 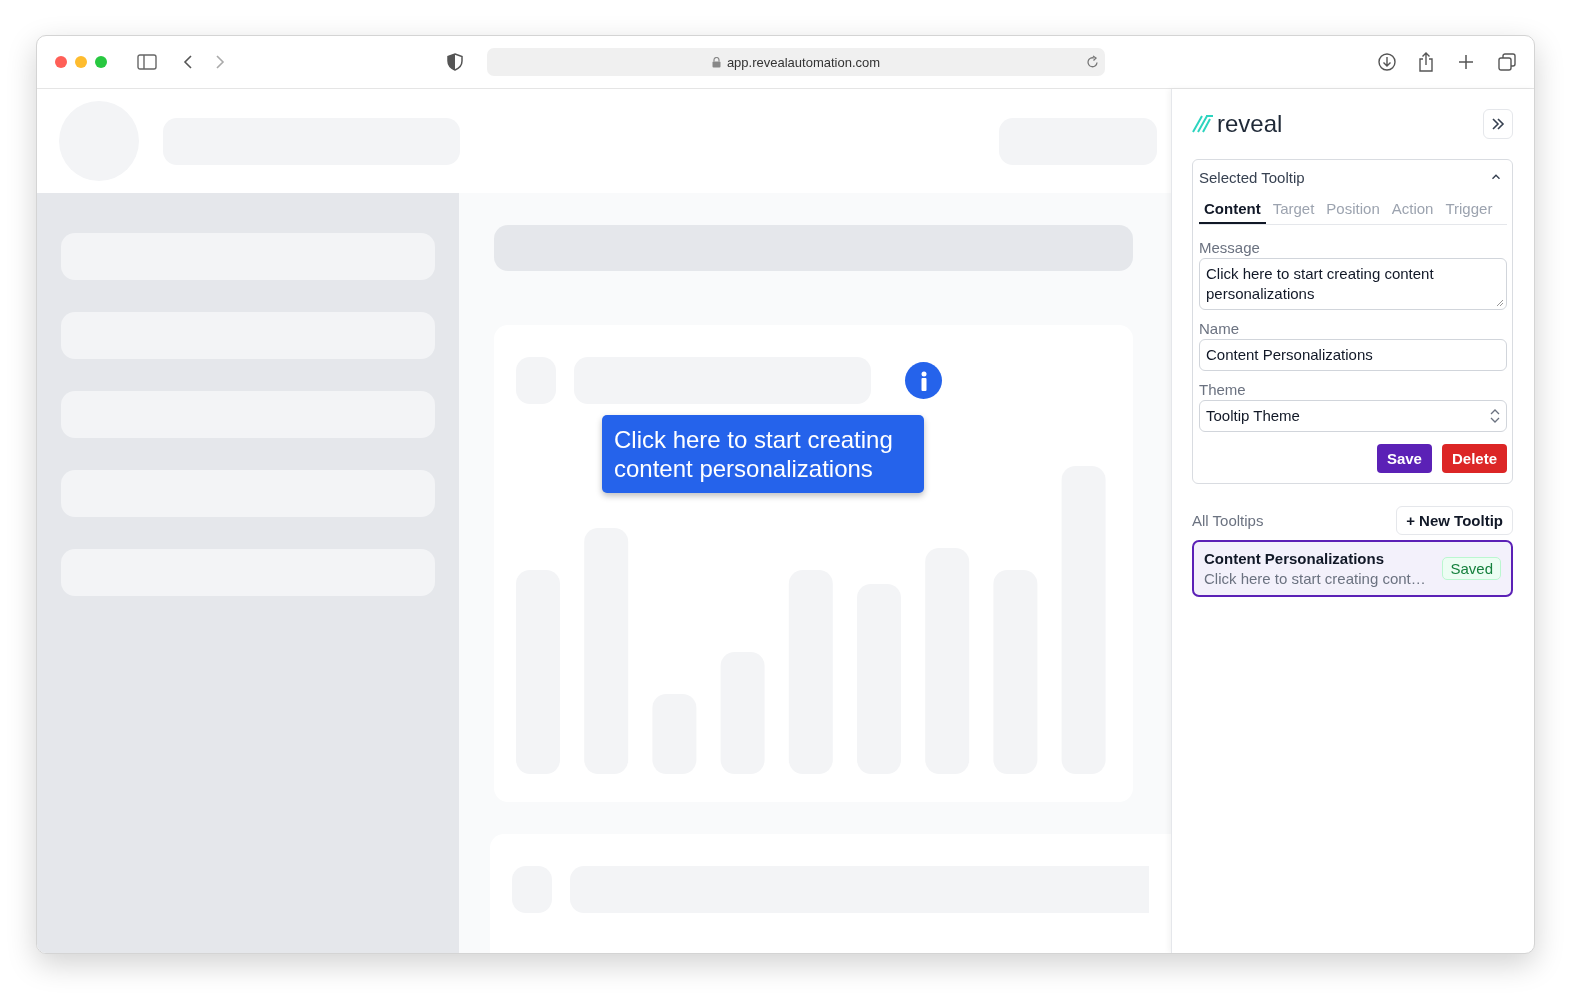 I want to click on tooltip: Click here to start creating content personalizations, so click(x=763, y=454).